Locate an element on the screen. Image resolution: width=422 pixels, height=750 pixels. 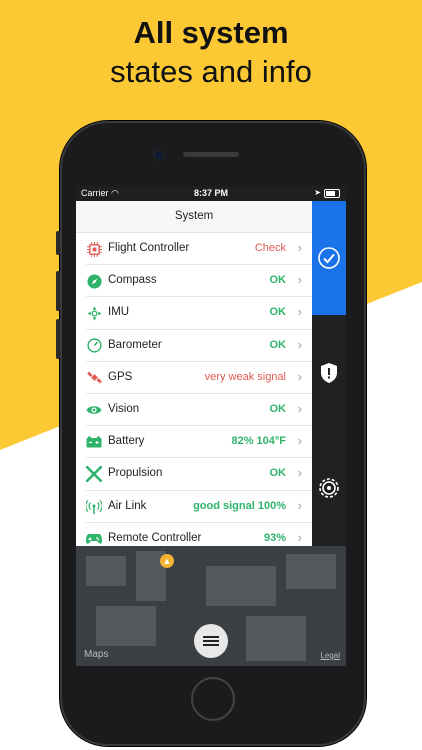
earpiece-speaker is located at coordinates (211, 154).